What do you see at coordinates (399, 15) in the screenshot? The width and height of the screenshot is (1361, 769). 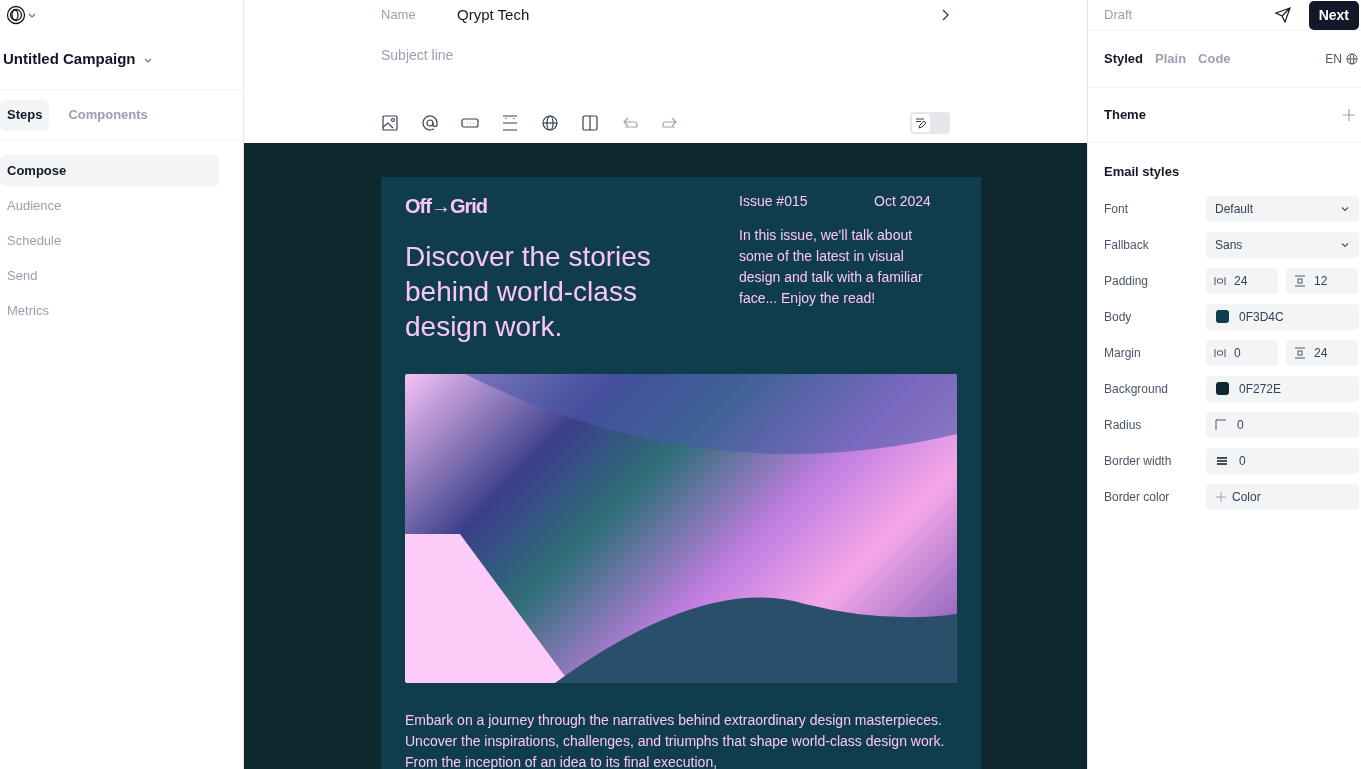 I see `name-label: Name` at bounding box center [399, 15].